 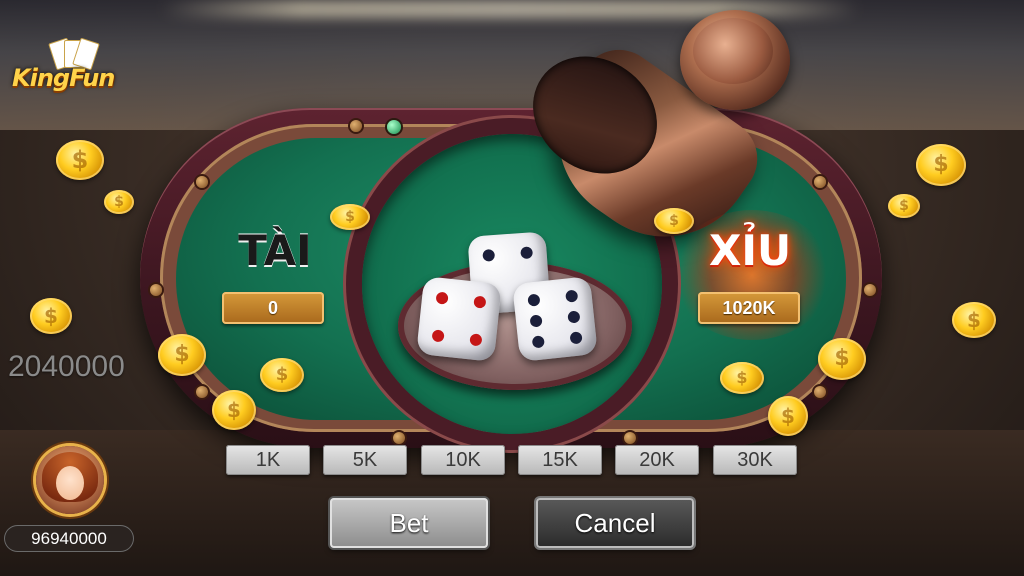 What do you see at coordinates (275, 250) in the screenshot?
I see `tai-label: TÀI` at bounding box center [275, 250].